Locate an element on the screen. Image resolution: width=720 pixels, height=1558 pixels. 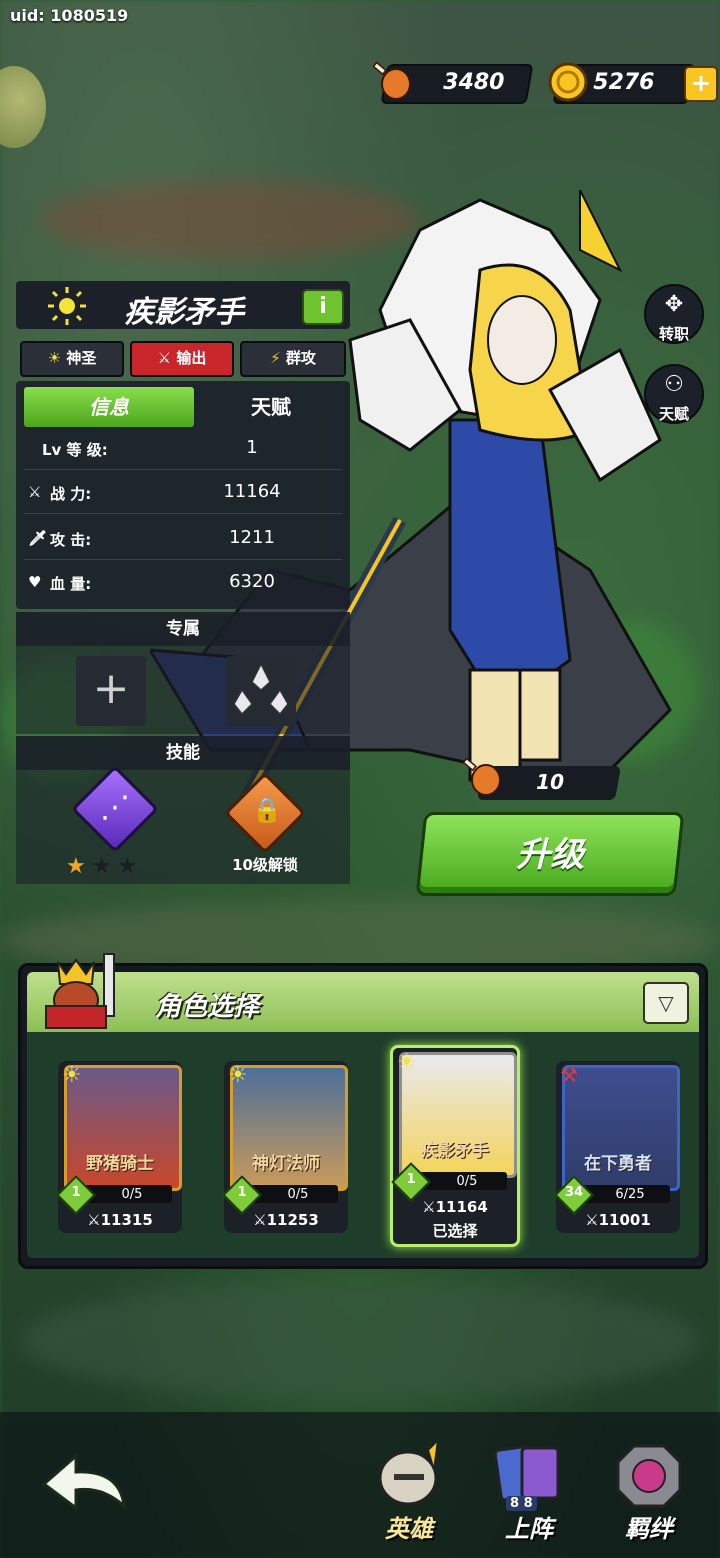
stat-power-value: 11164 is located at coordinates (252, 491).